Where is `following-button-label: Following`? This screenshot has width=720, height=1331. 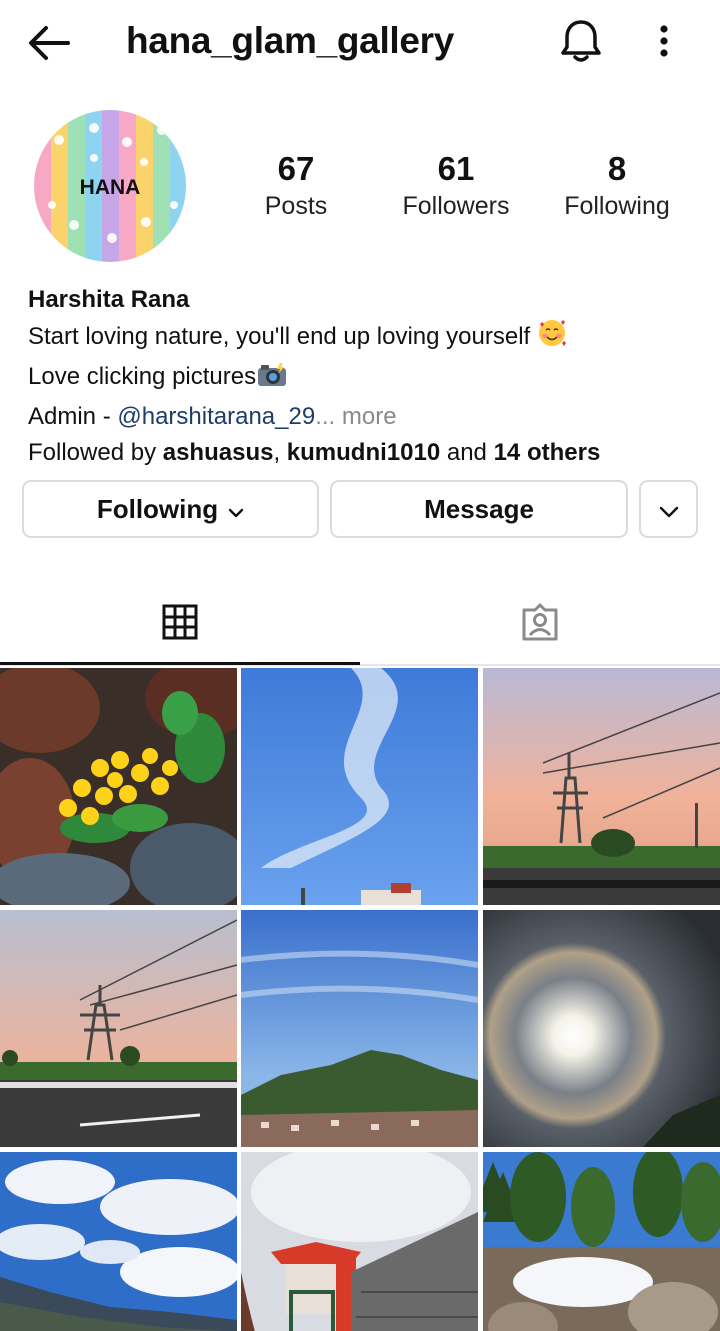
following-button-label: Following is located at coordinates (157, 508).